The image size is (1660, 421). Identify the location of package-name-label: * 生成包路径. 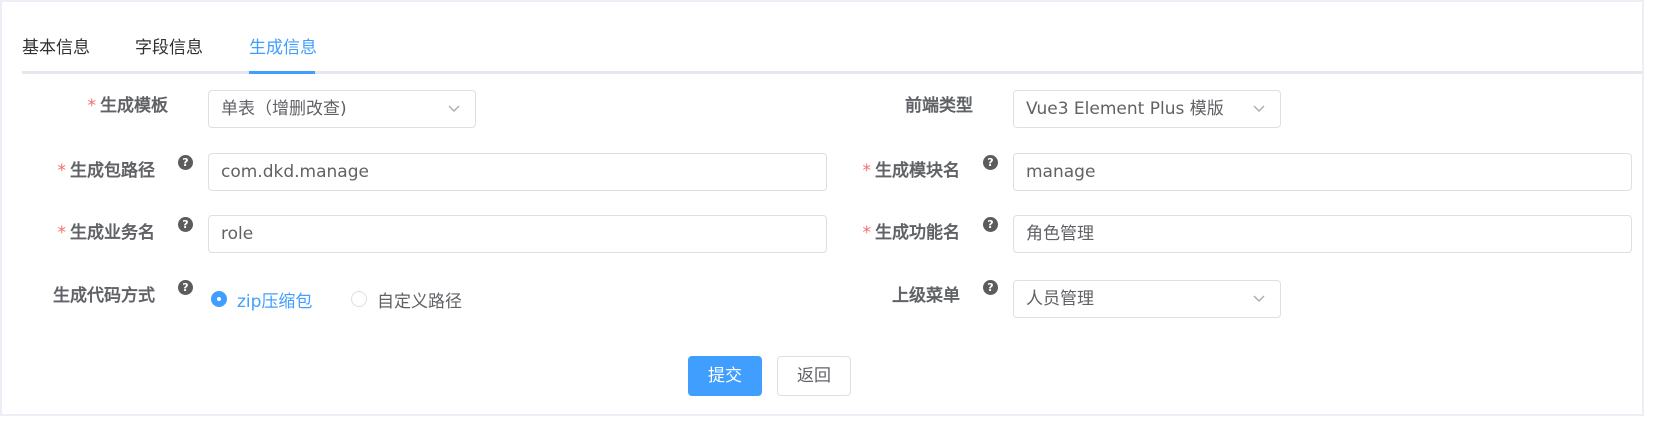
(106, 171).